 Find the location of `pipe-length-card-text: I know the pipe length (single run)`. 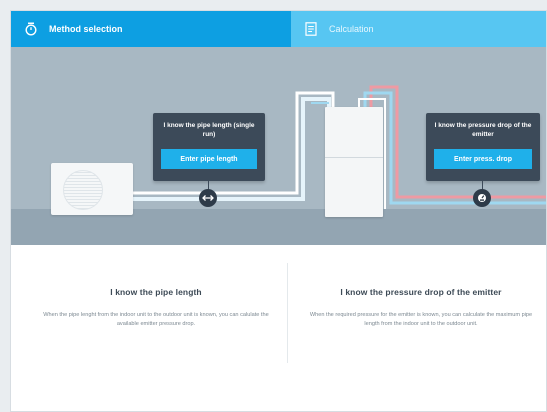

pipe-length-card-text: I know the pipe length (single run) is located at coordinates (209, 130).